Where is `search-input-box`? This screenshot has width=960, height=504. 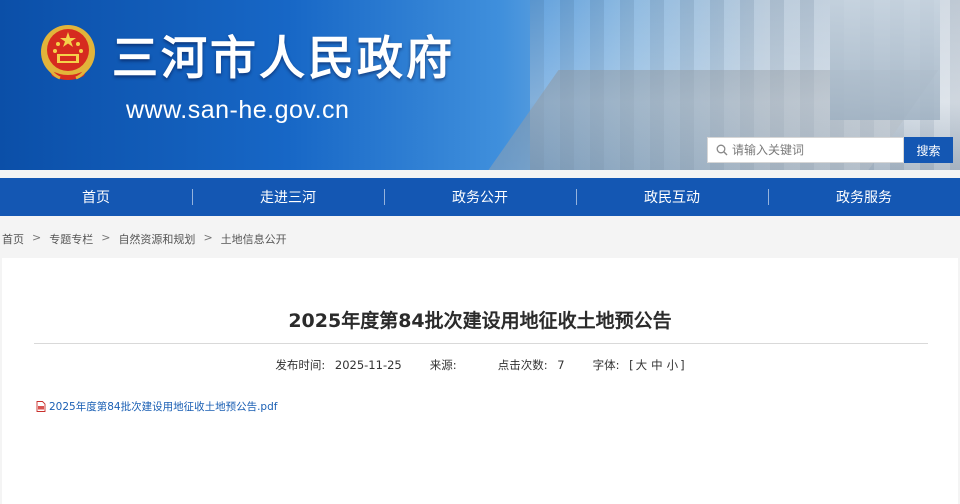
search-input-box is located at coordinates (805, 150).